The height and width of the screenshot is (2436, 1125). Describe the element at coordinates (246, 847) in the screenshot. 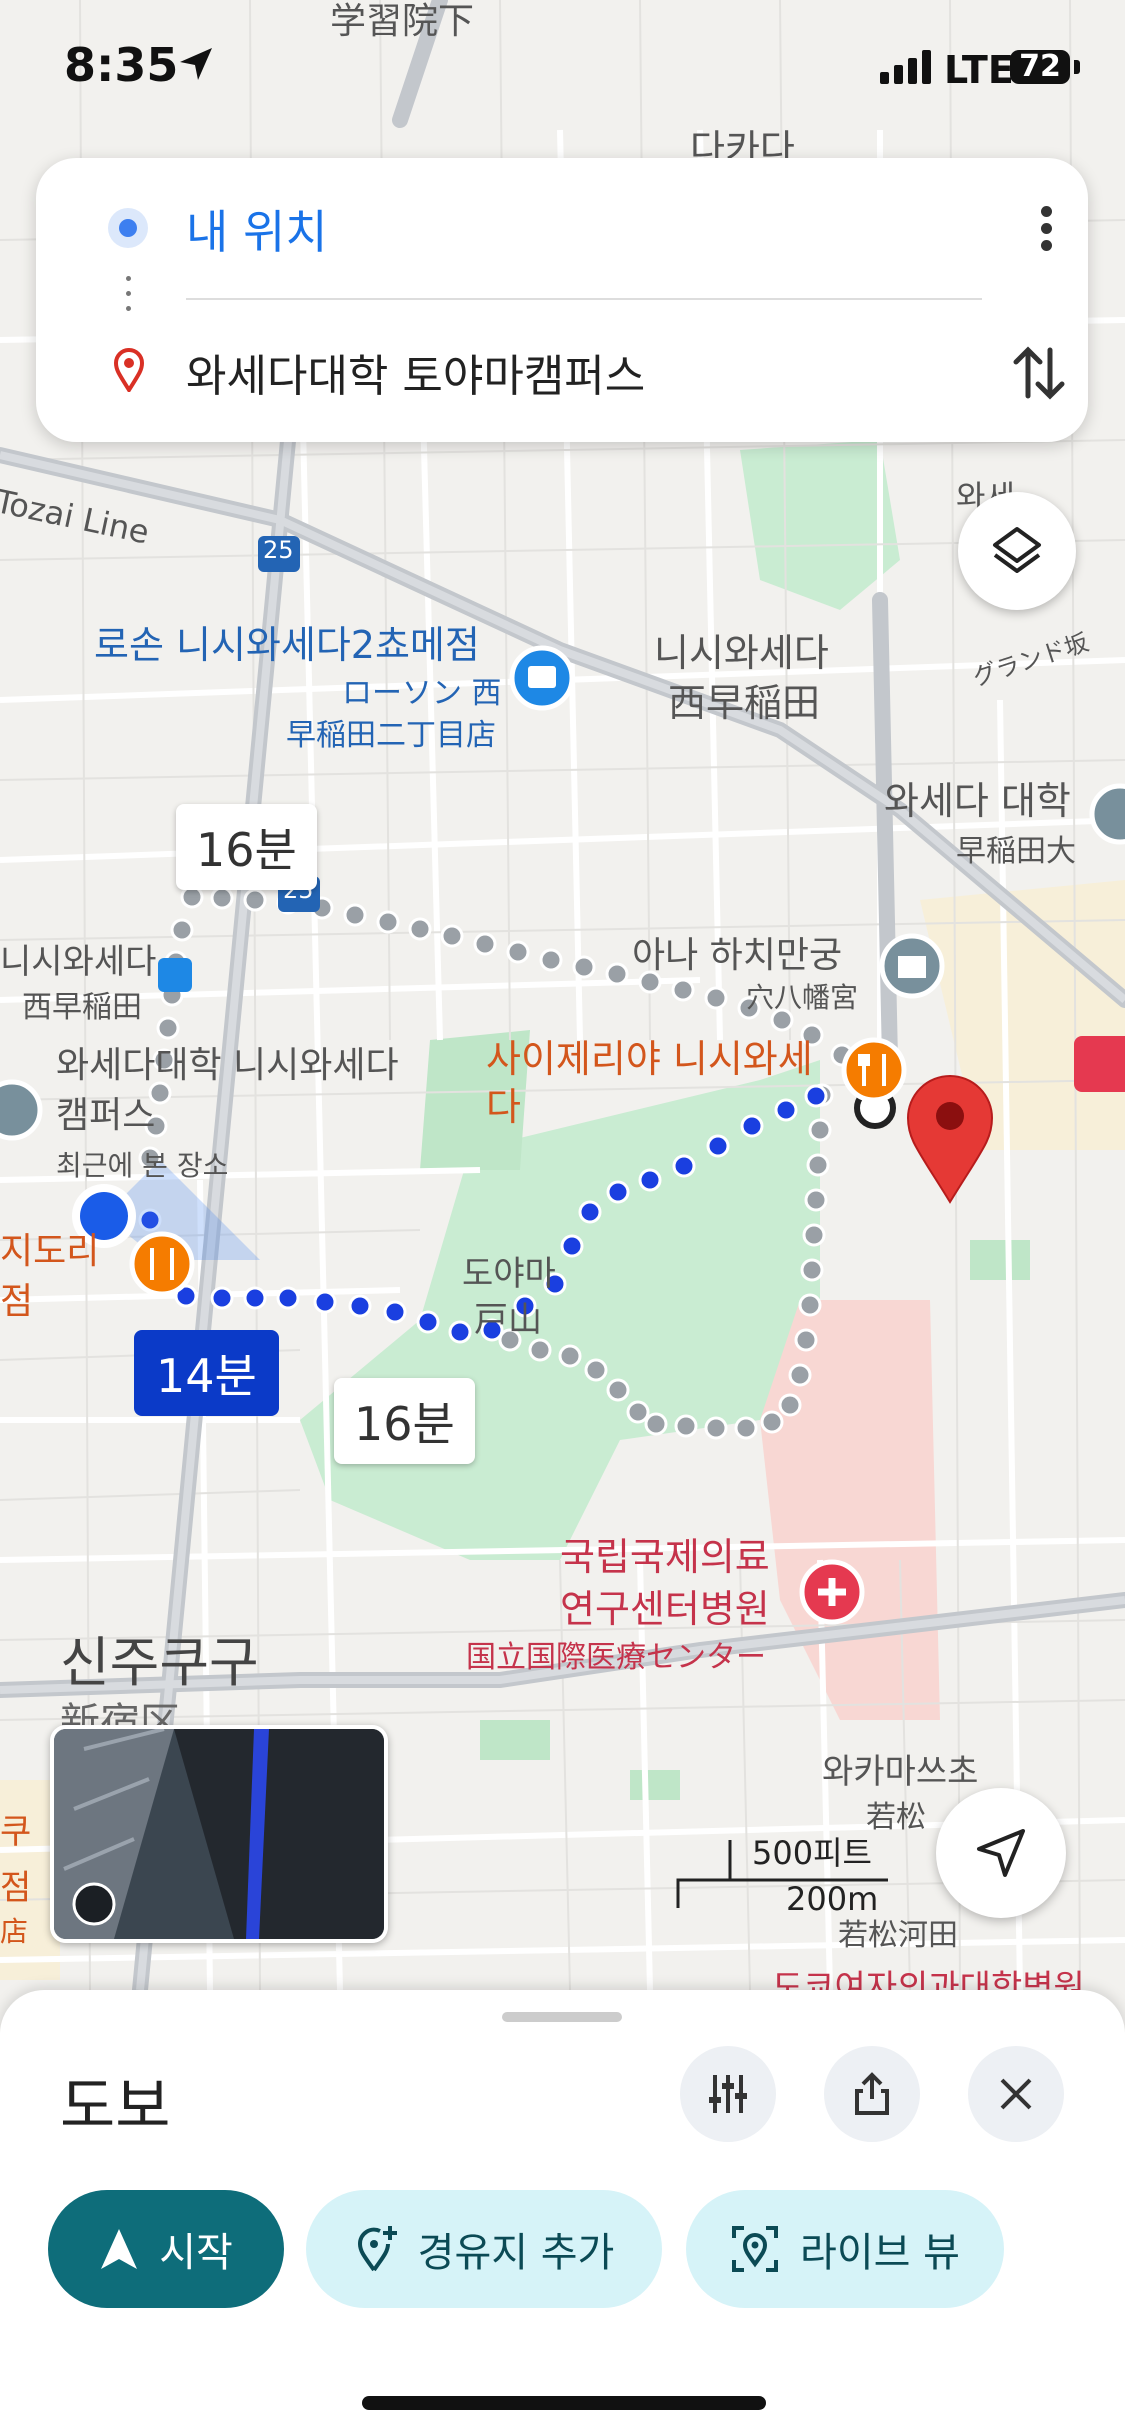

I see `route-label-alt-1: 16분` at that location.